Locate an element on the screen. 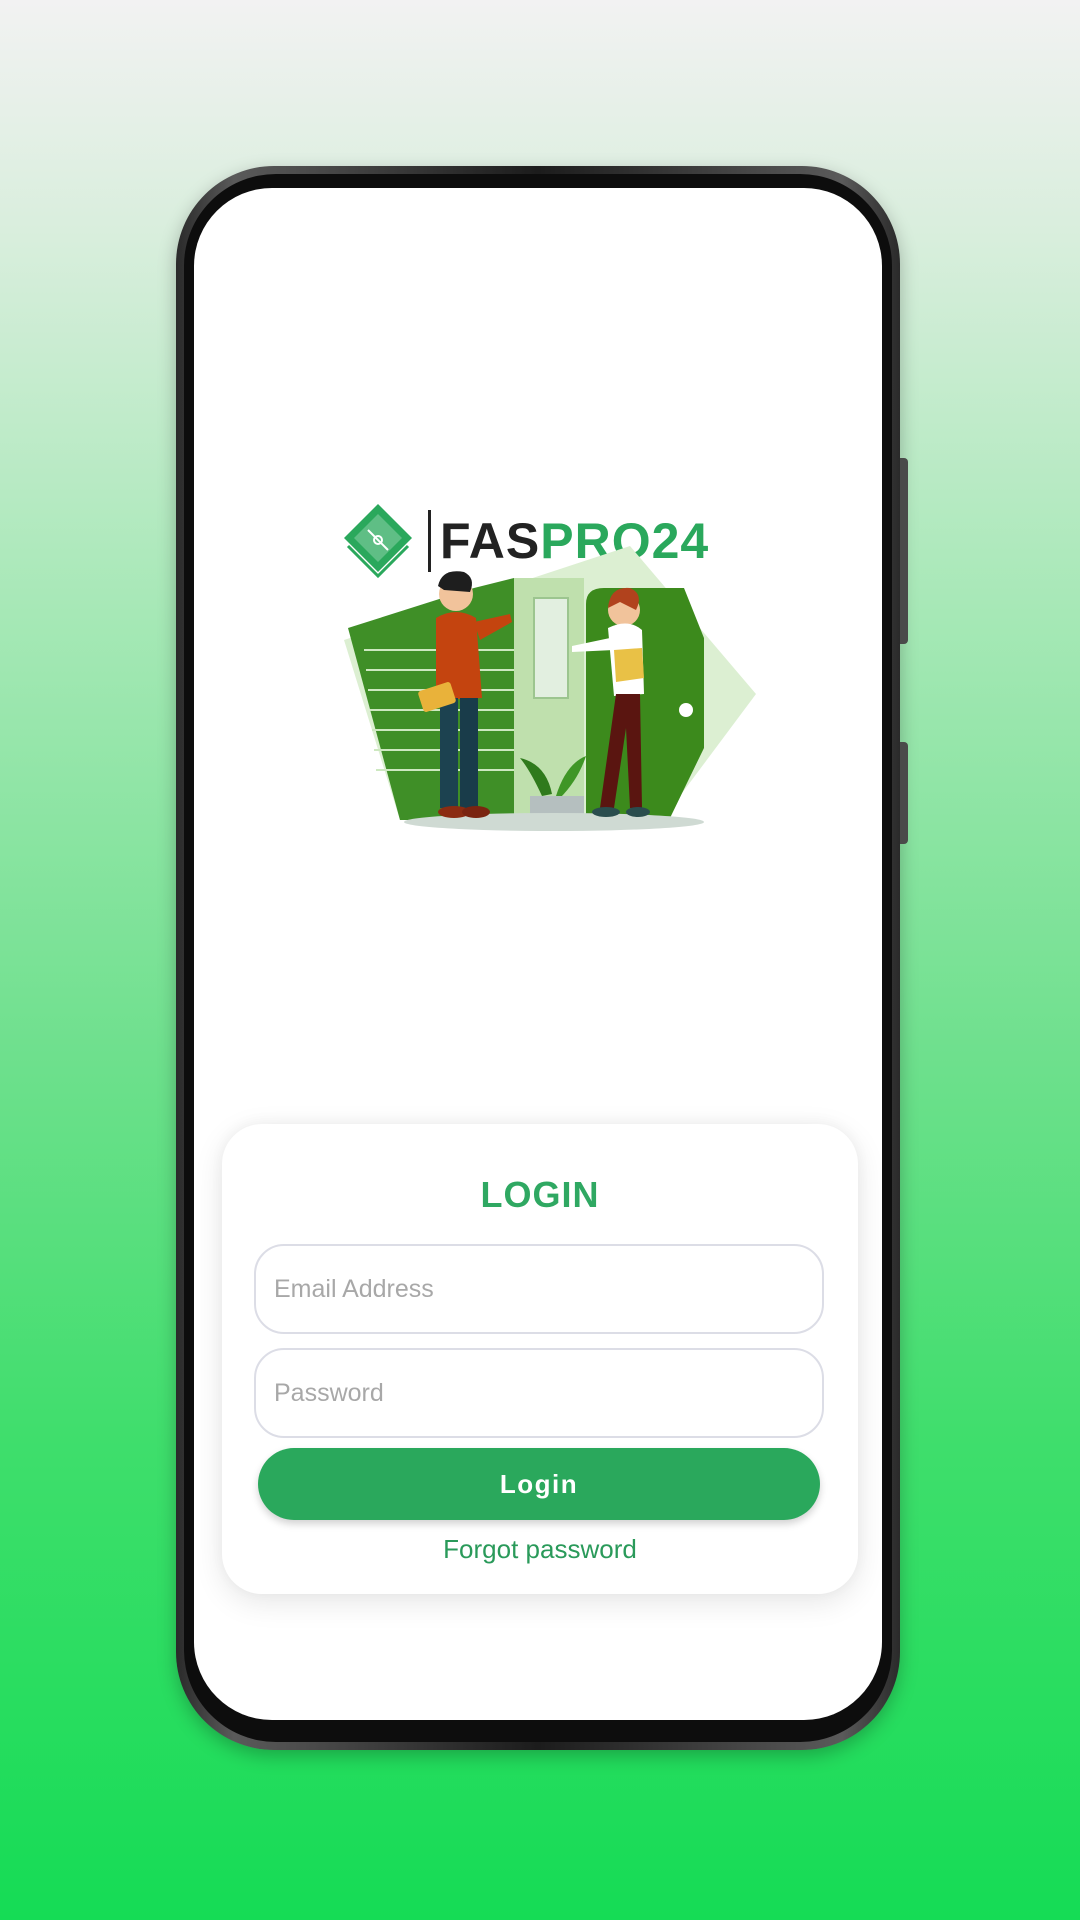 This screenshot has height=1920, width=1080. login-card: LOGIN Login Forgot password is located at coordinates (540, 1359).